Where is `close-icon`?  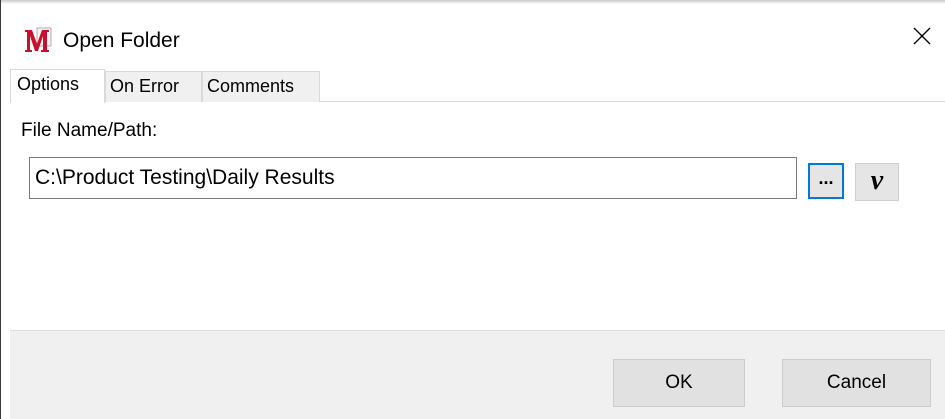 close-icon is located at coordinates (922, 36).